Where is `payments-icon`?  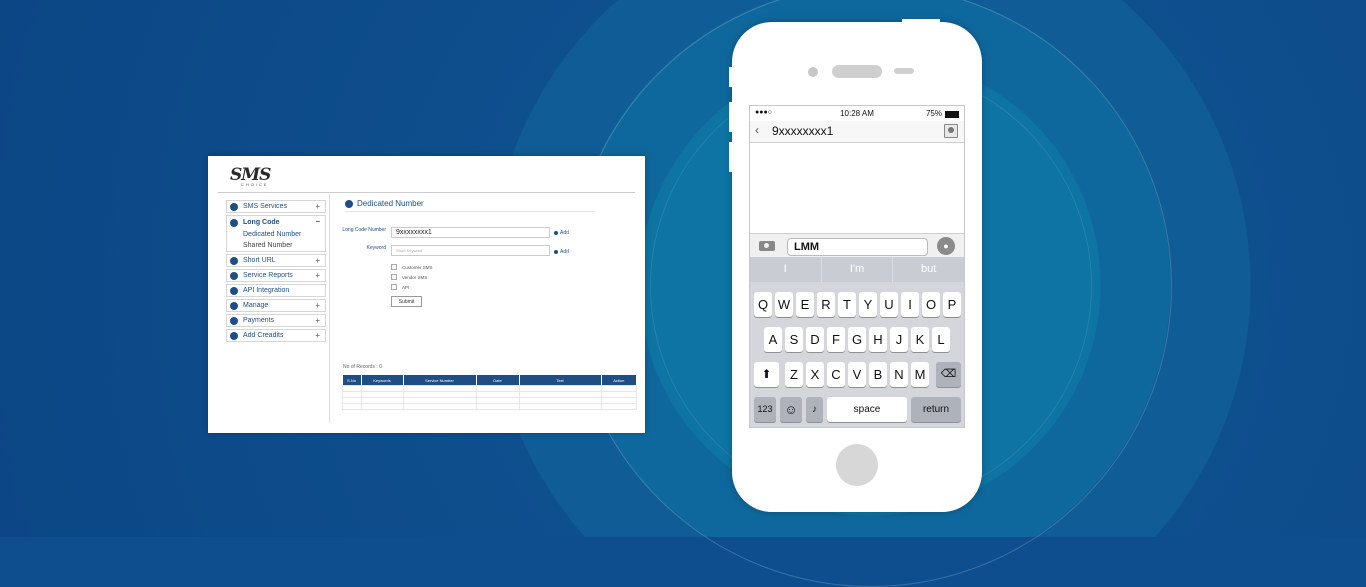
payments-icon is located at coordinates (234, 320).